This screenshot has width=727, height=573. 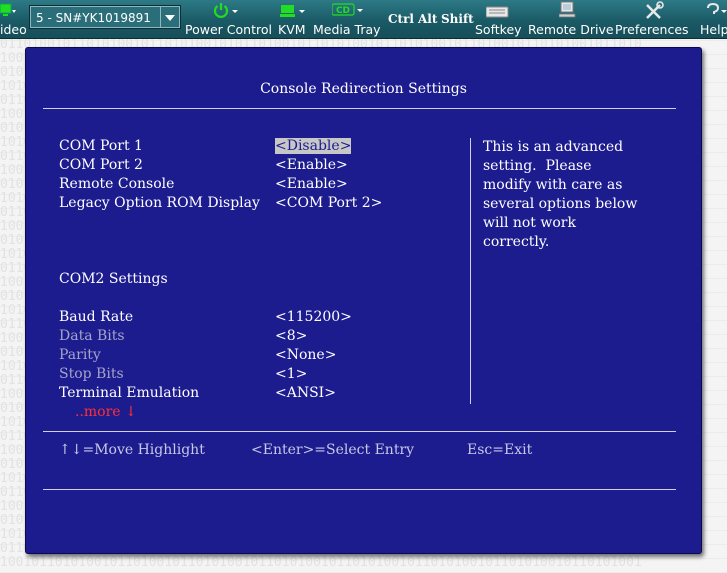 I want to click on footer-divider-top, so click(x=359, y=431).